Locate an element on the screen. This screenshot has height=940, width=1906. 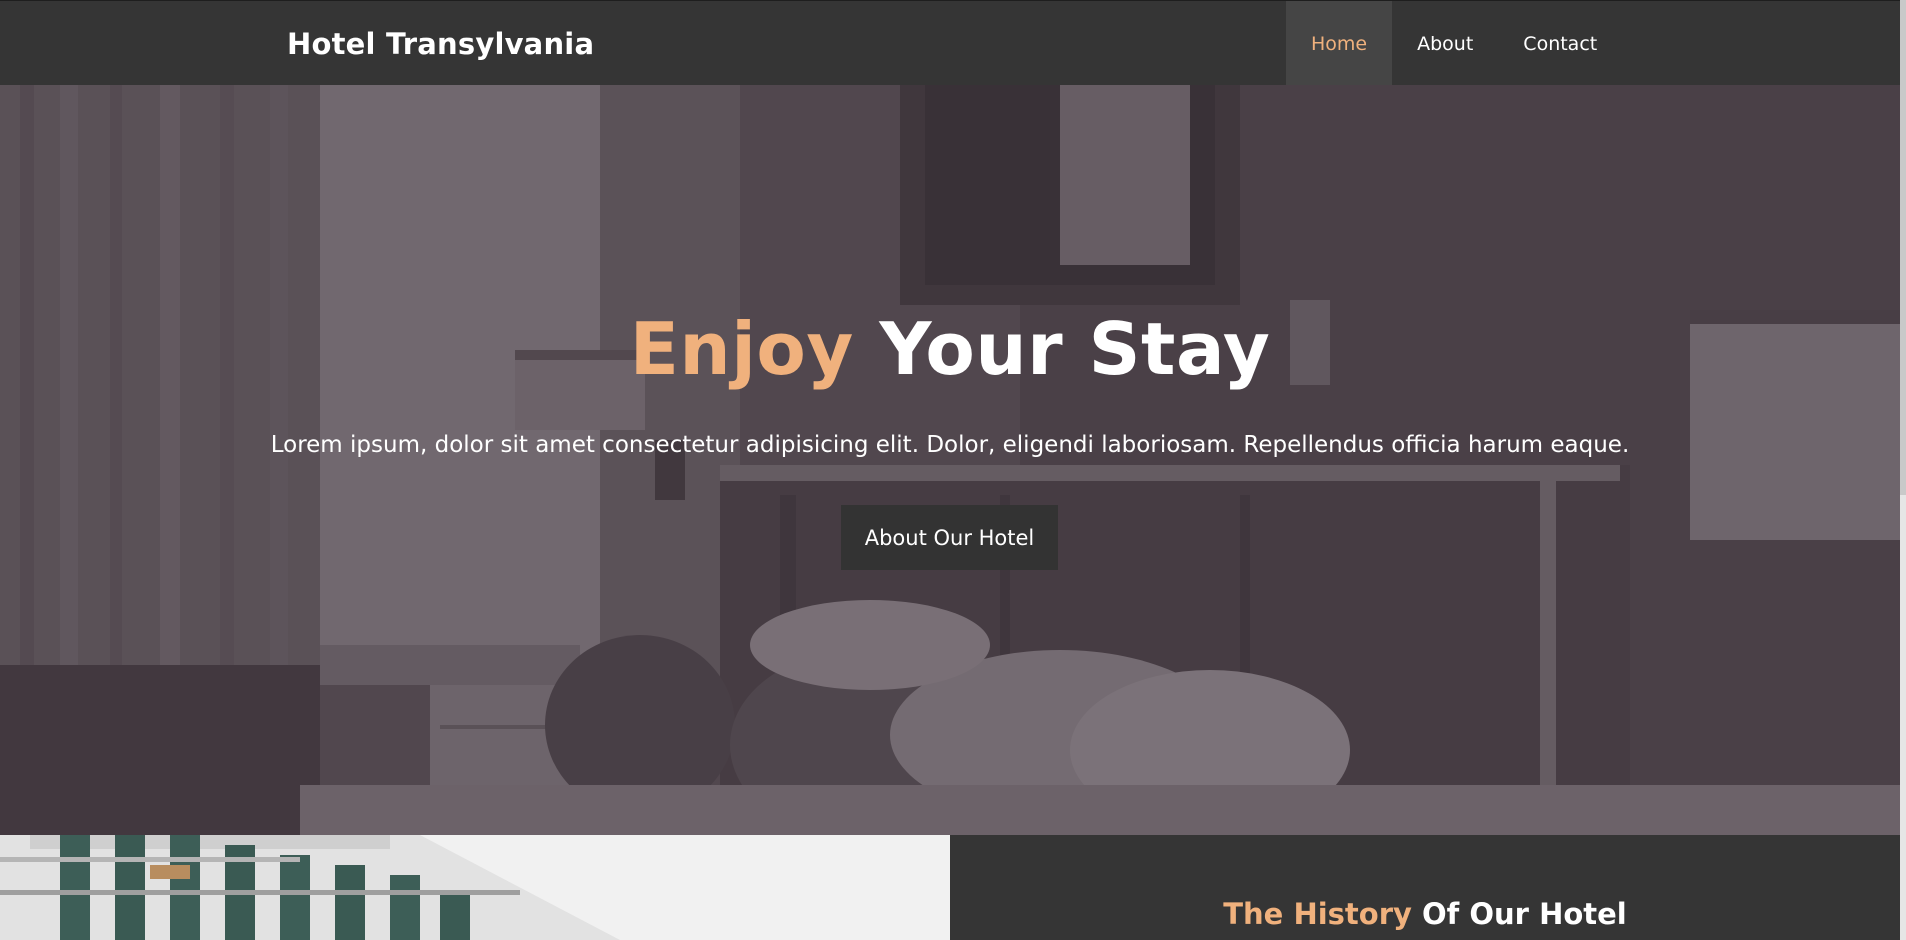
page-scrollbar is located at coordinates (1903, 470).